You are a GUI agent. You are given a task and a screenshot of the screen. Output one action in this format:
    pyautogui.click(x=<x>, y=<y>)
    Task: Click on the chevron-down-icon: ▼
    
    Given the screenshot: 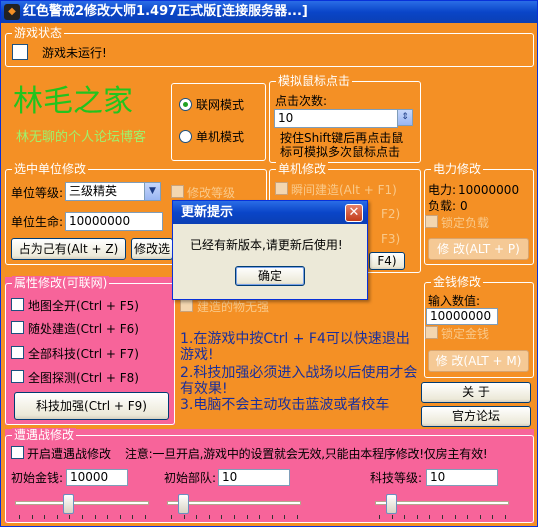 What is the action you would take?
    pyautogui.click(x=152, y=191)
    